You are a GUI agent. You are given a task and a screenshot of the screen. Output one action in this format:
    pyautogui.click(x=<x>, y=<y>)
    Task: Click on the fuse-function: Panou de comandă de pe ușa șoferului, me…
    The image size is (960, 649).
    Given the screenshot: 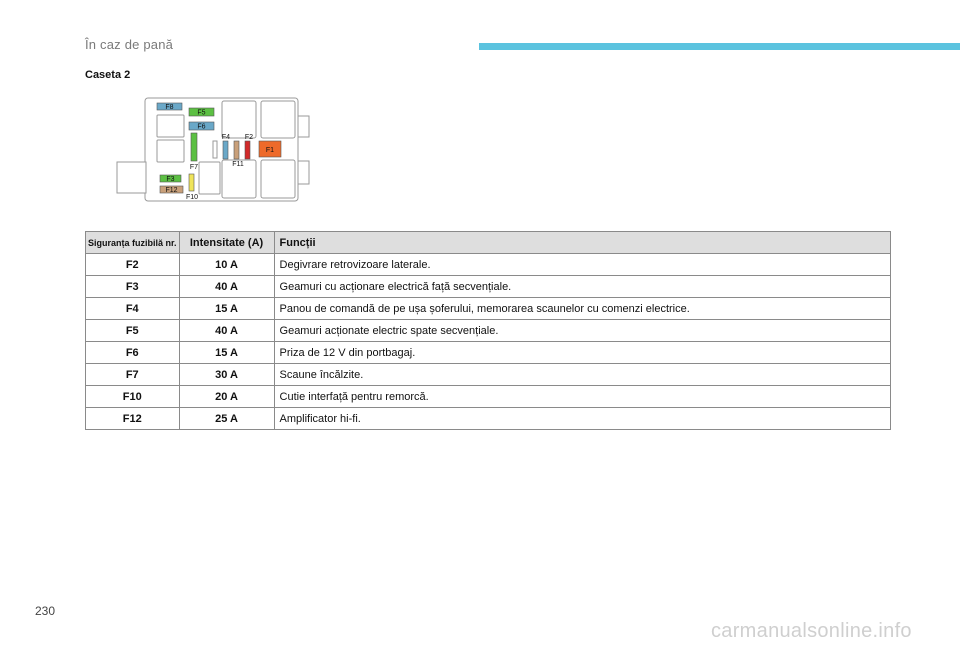 What is the action you would take?
    pyautogui.click(x=582, y=308)
    